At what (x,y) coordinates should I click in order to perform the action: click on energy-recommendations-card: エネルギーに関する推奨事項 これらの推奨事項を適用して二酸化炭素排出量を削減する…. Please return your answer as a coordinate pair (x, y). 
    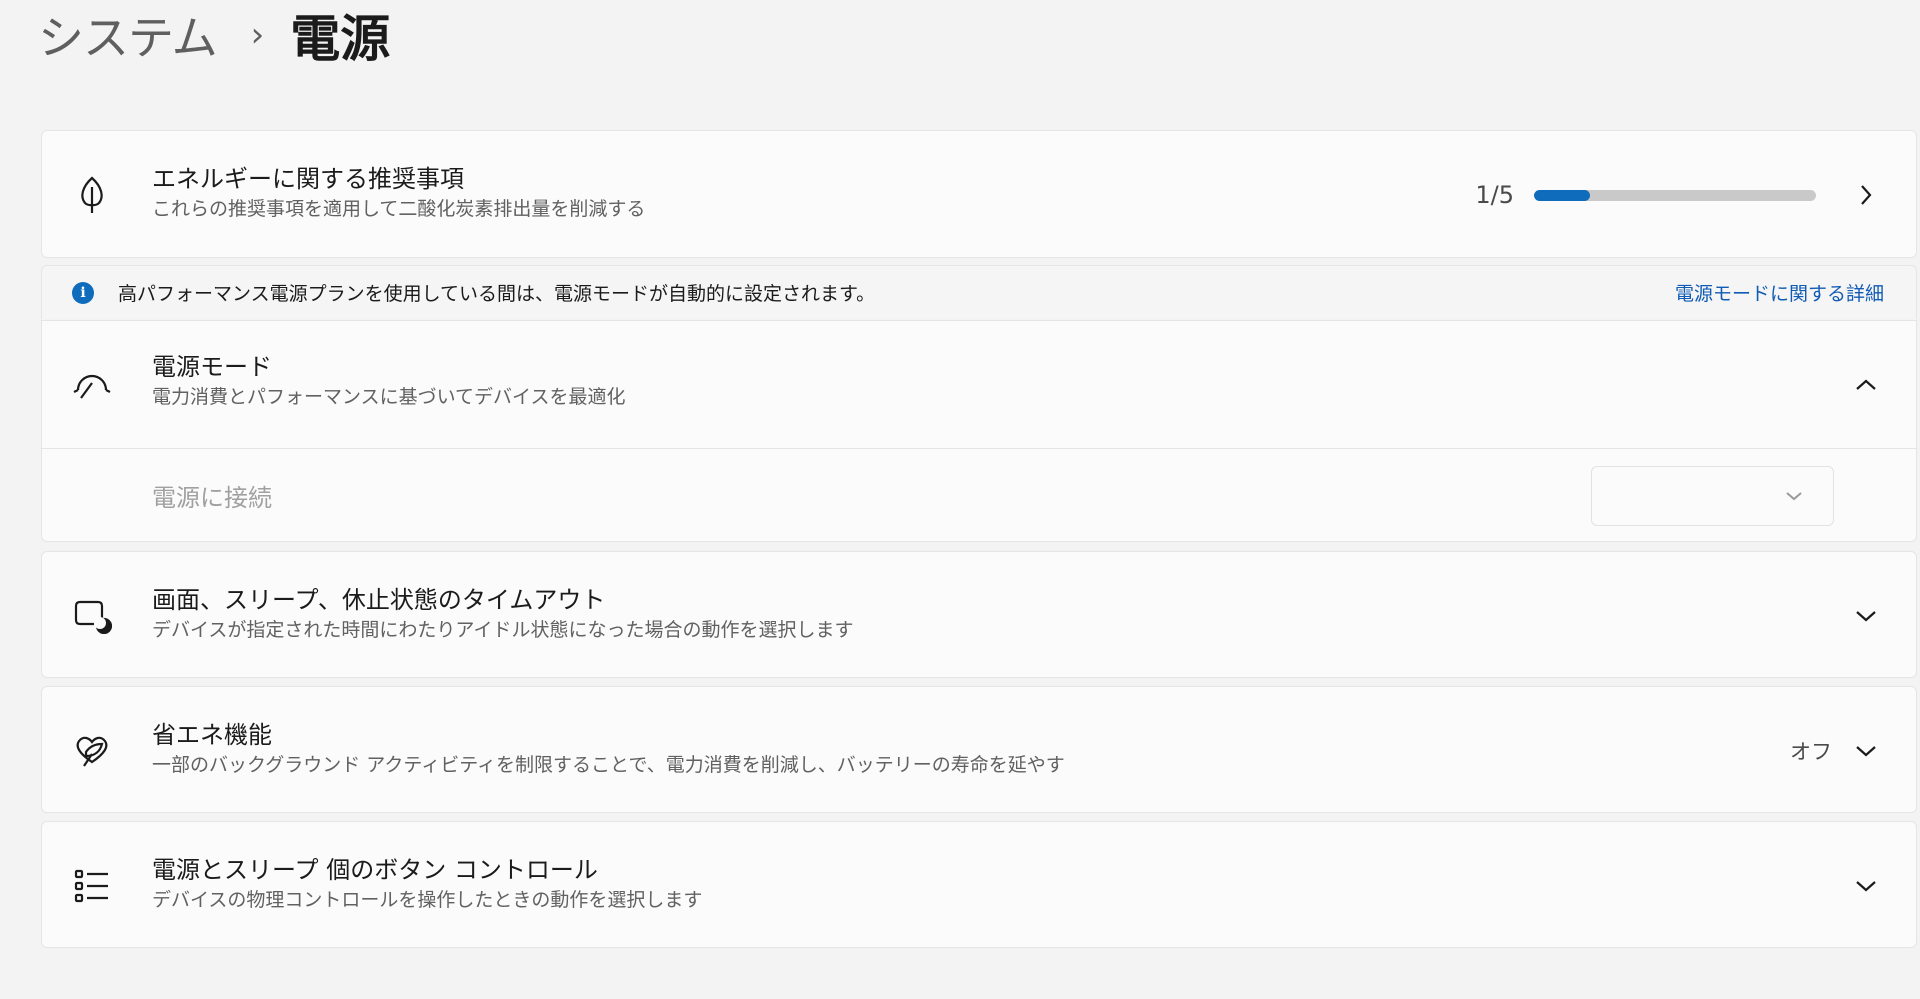
    Looking at the image, I should click on (979, 194).